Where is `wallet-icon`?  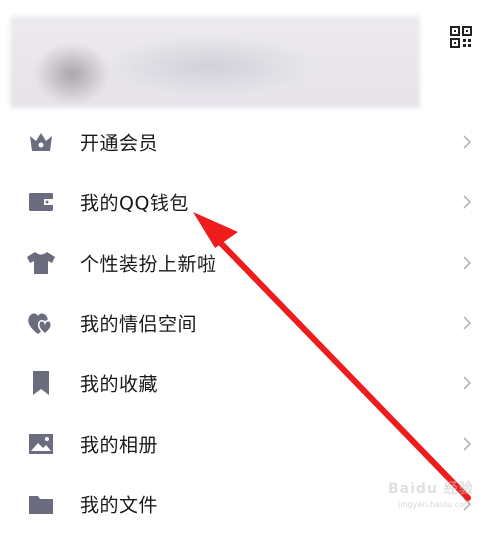
wallet-icon is located at coordinates (41, 202).